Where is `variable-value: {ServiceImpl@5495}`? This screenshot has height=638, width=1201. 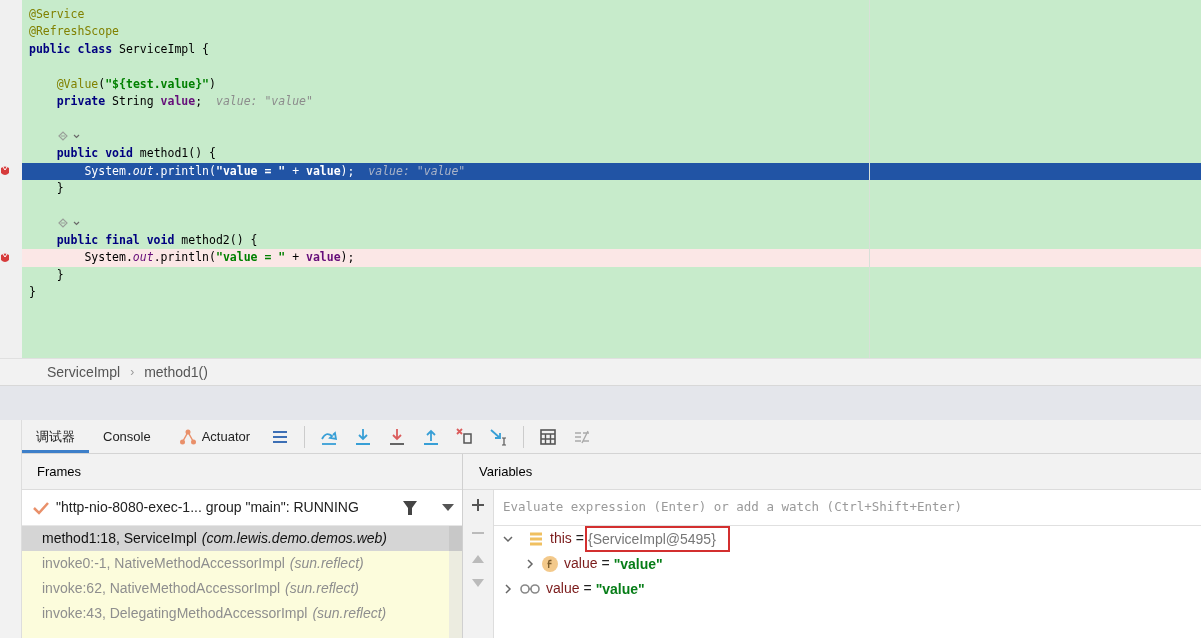 variable-value: {ServiceImpl@5495} is located at coordinates (657, 538).